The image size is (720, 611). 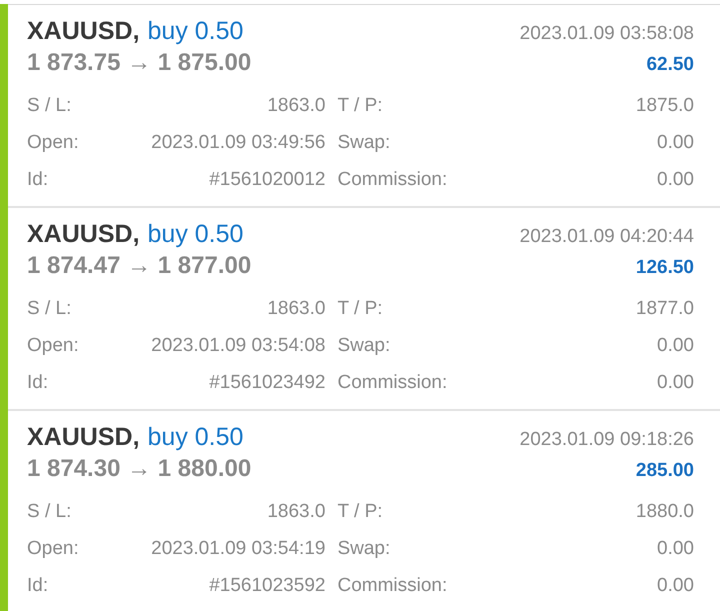 I want to click on trade-time: 2023.01.09 09:18:26, so click(x=607, y=440).